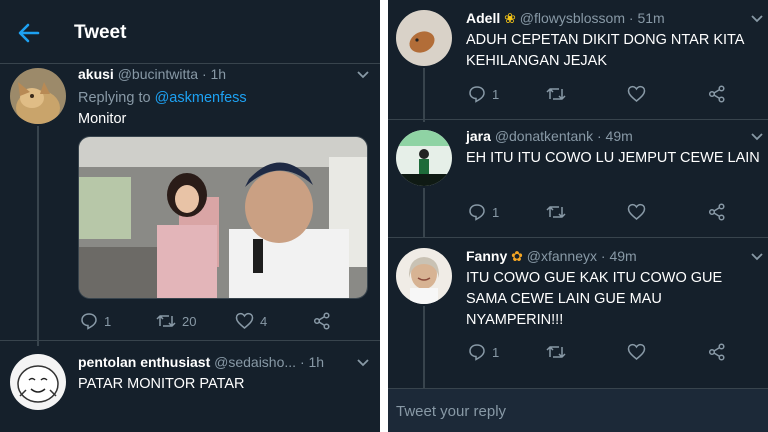 This screenshot has width=768, height=432. Describe the element at coordinates (201, 98) in the screenshot. I see `mention-link: @askmenfess` at that location.